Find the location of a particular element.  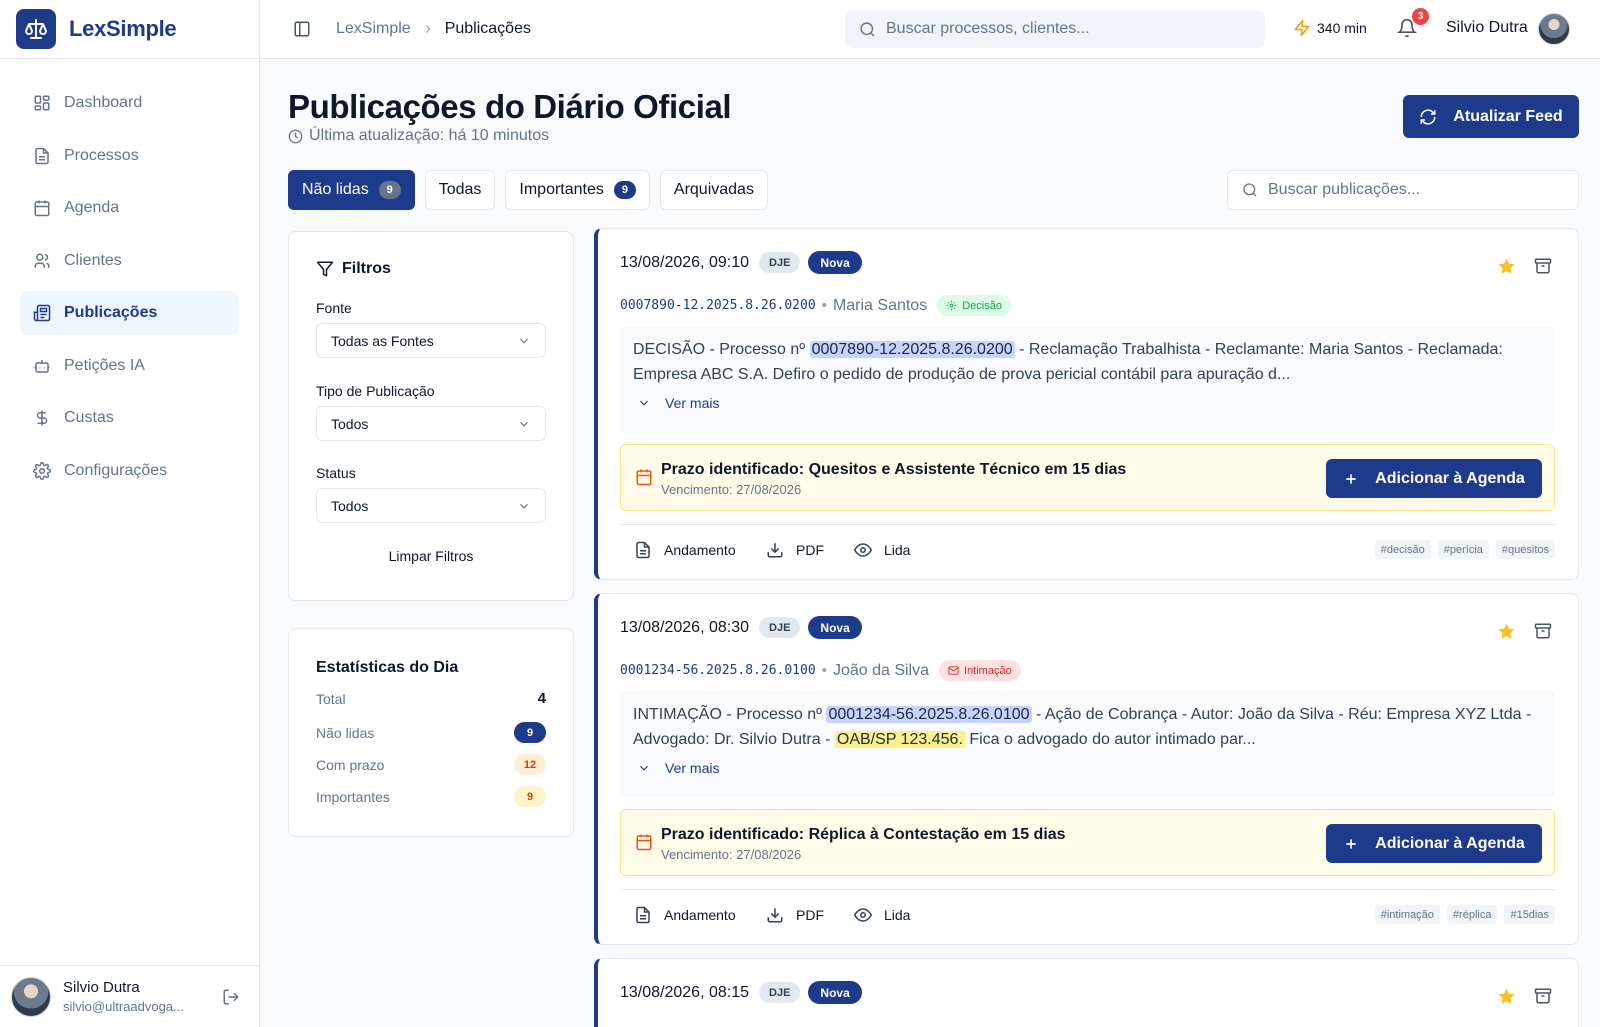

tag-list: #intimação #réplica #15dias is located at coordinates (1461, 914).